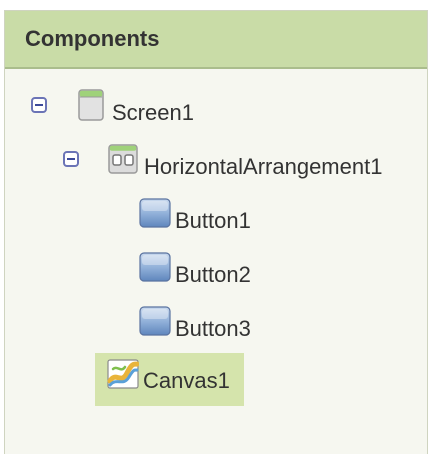 This screenshot has height=454, width=437. What do you see at coordinates (213, 220) in the screenshot?
I see `tree-item-label: Button1` at bounding box center [213, 220].